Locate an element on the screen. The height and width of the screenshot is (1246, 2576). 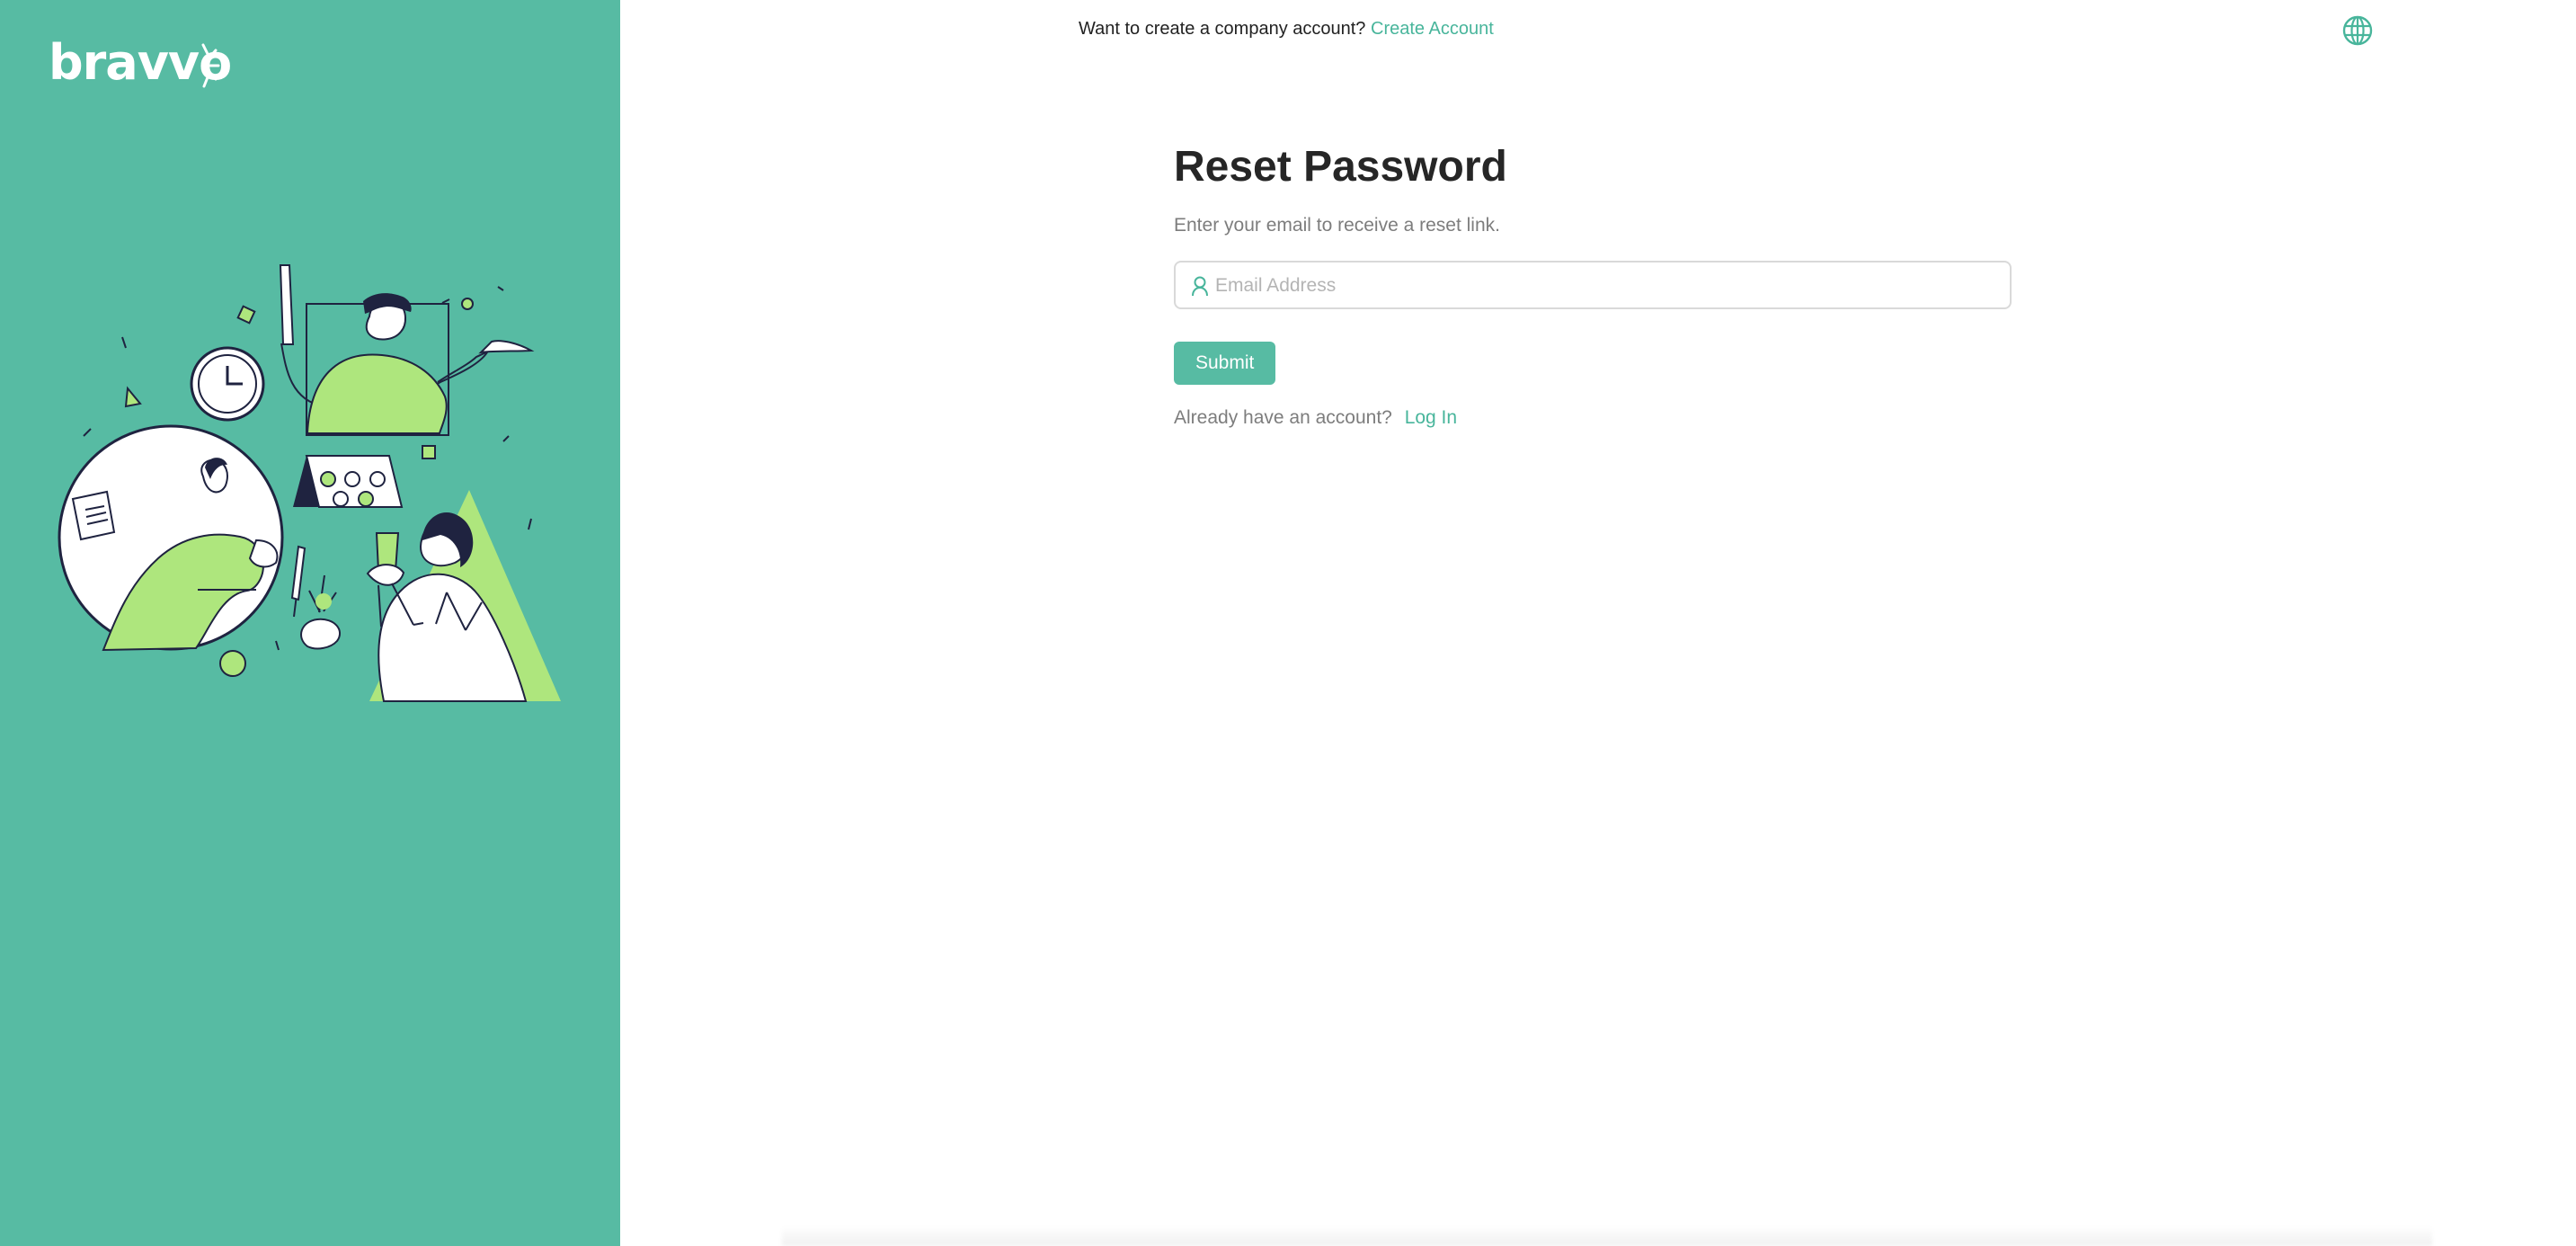
clock-icon is located at coordinates (227, 384).